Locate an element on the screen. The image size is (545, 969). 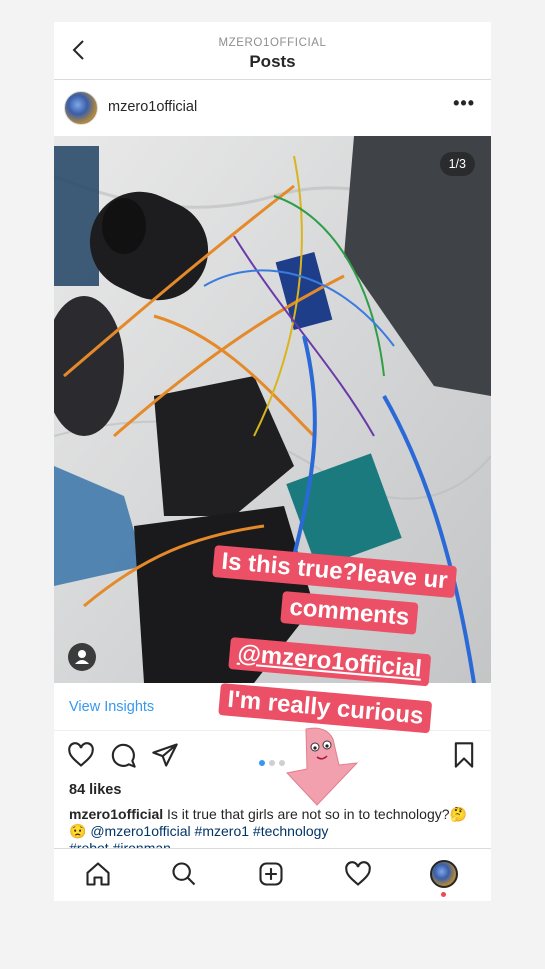
profile-avatar is located at coordinates (444, 874).